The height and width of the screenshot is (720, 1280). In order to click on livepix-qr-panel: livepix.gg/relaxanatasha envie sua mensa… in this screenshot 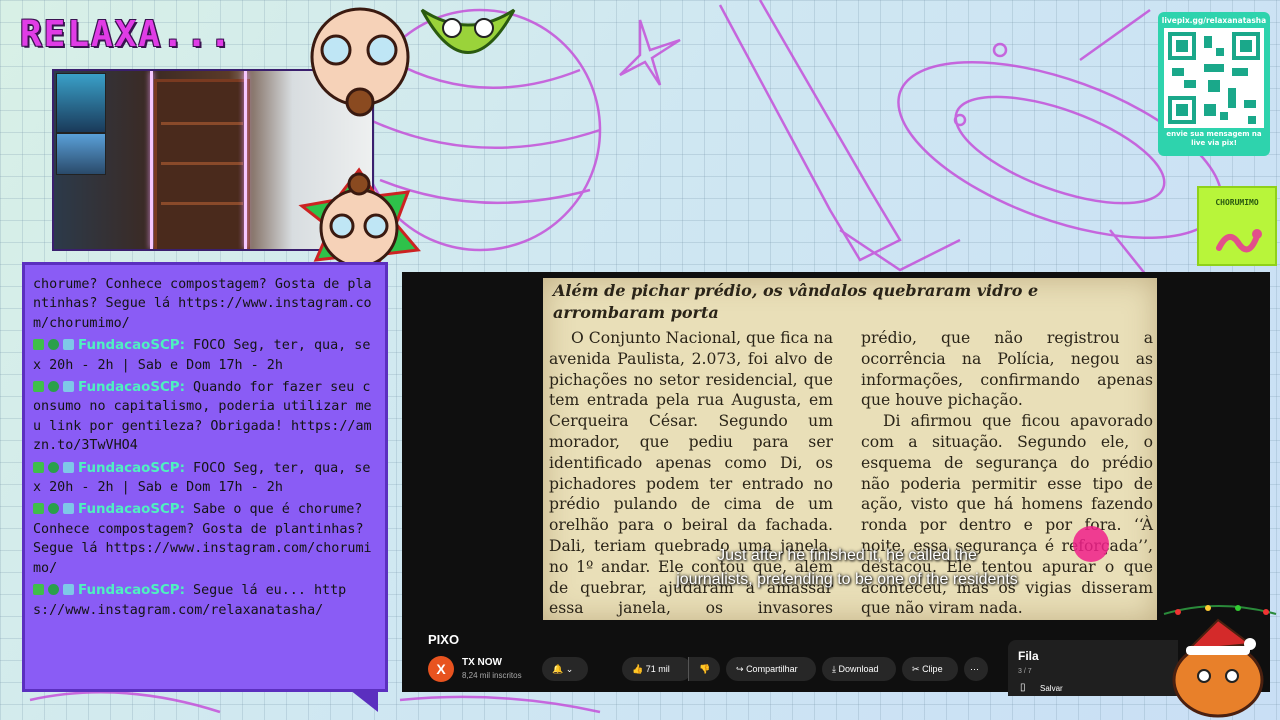, I will do `click(1214, 84)`.